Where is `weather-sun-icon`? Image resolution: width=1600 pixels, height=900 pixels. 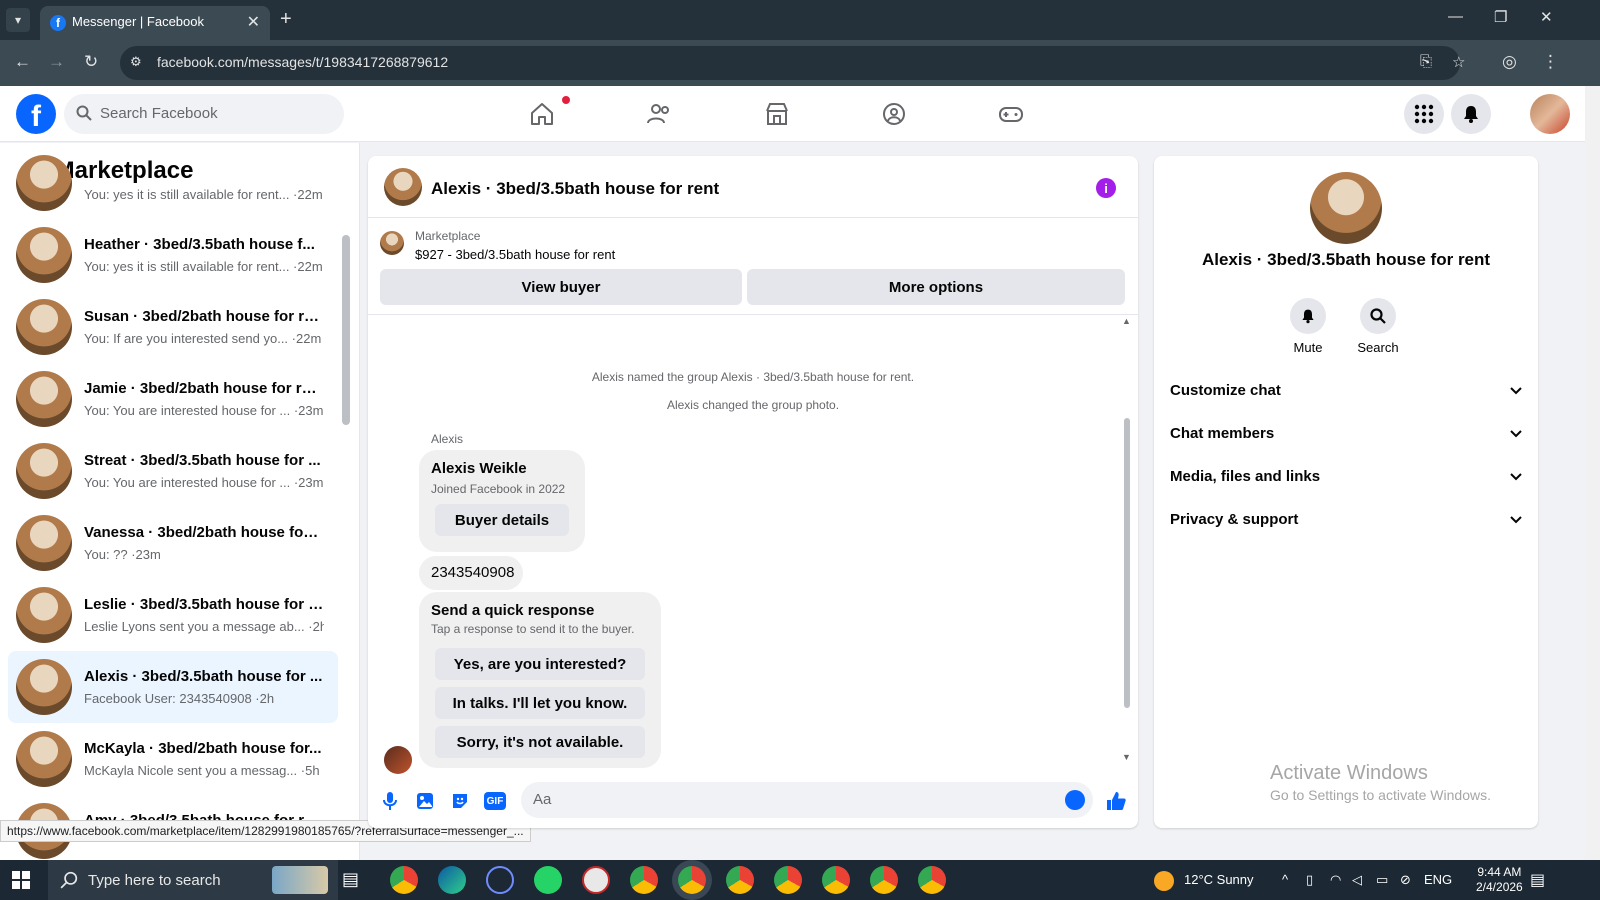
weather-sun-icon is located at coordinates (1164, 881).